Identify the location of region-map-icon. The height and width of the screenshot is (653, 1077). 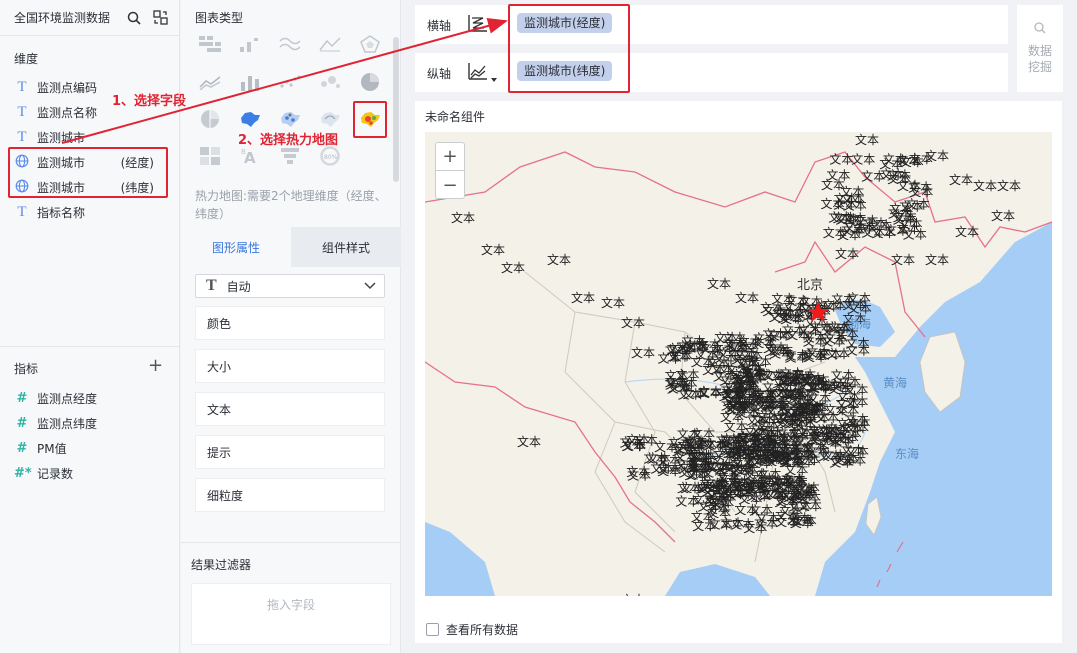
(250, 119).